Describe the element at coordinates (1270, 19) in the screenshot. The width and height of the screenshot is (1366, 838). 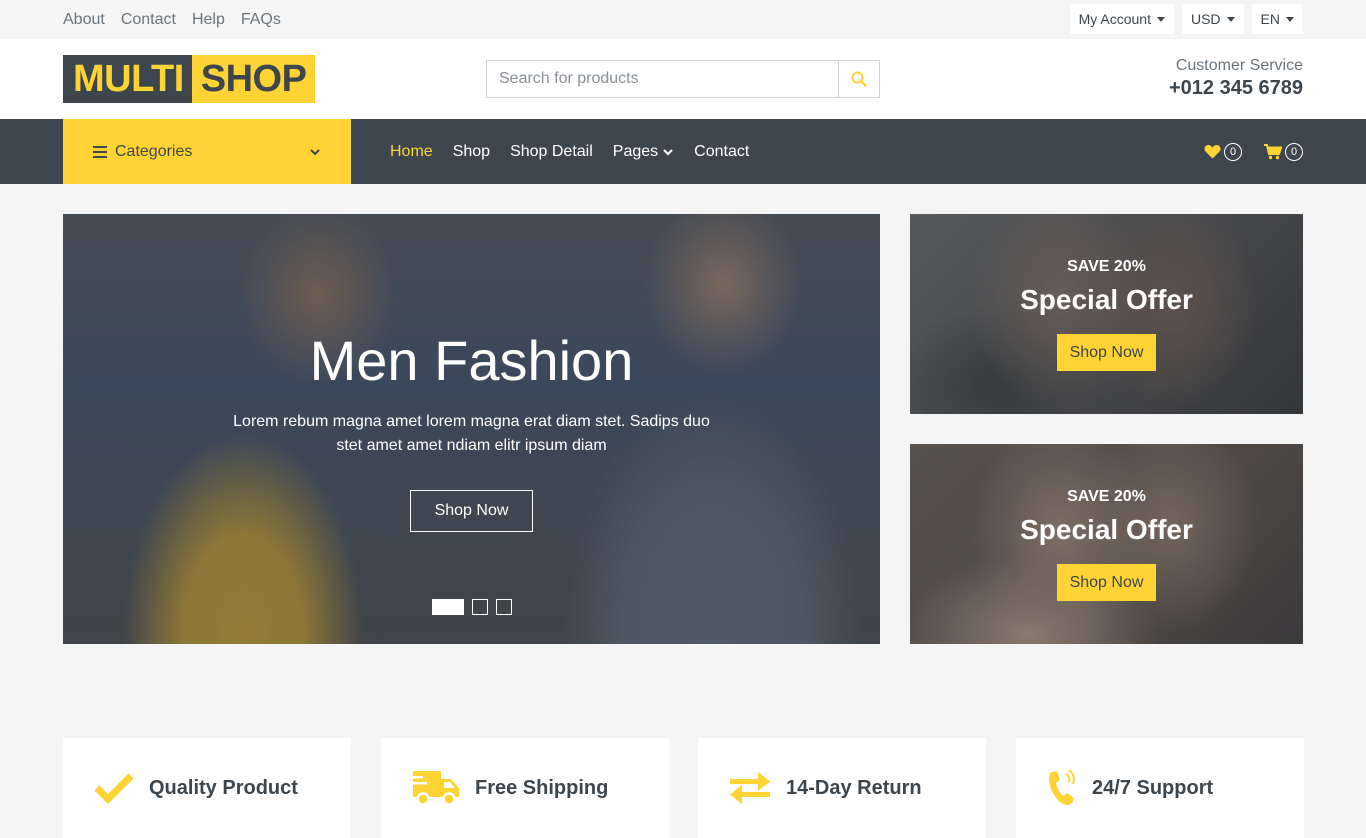
I see `language-label: EN` at that location.